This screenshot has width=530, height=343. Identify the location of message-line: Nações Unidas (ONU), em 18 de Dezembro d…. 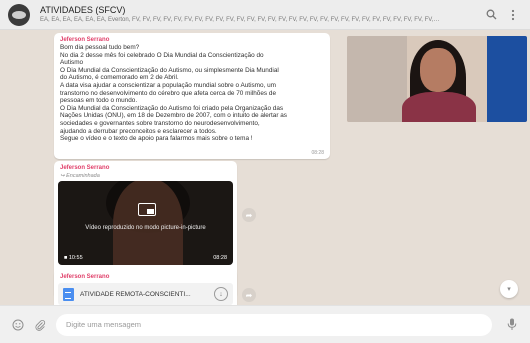
(173, 116).